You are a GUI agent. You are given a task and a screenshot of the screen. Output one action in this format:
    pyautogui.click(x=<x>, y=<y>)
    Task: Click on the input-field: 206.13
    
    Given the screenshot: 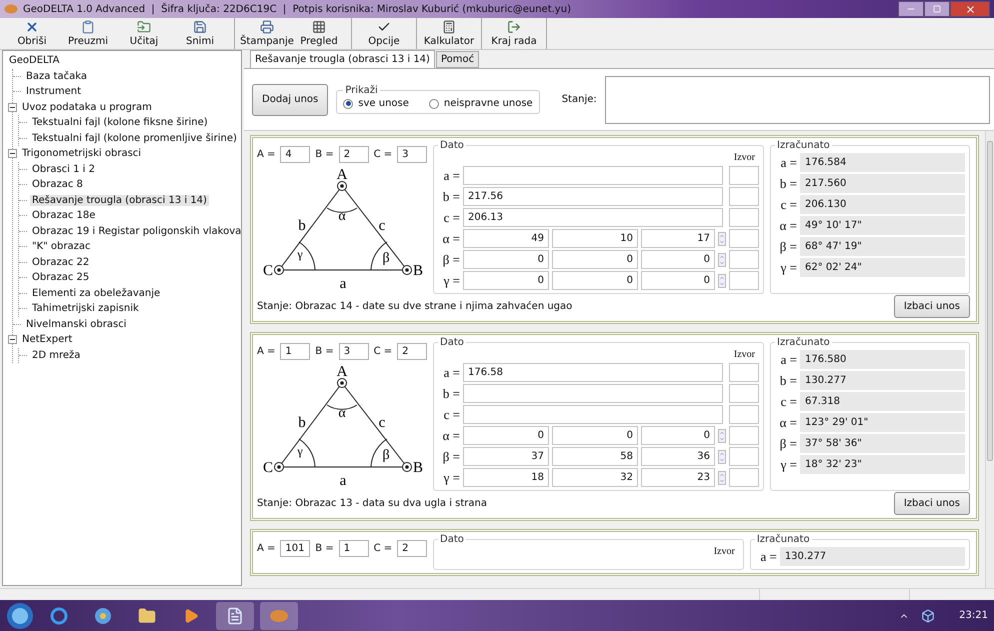 What is the action you would take?
    pyautogui.click(x=593, y=217)
    